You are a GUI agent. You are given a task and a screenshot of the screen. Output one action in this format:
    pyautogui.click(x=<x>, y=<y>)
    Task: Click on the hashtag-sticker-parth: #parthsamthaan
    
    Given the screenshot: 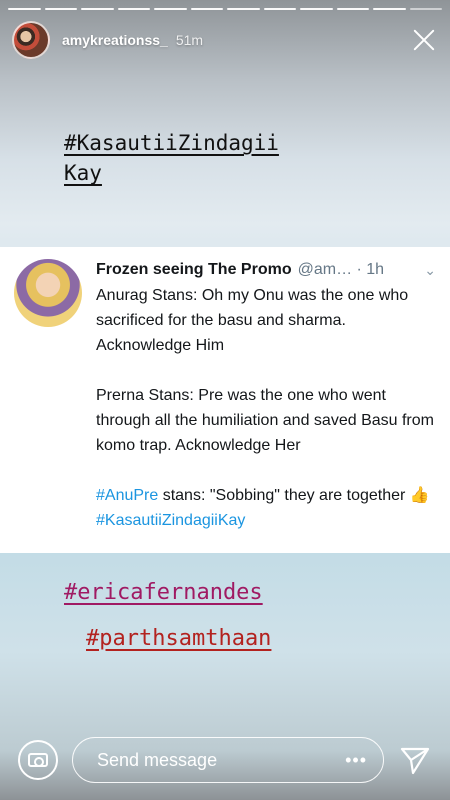 What is the action you would take?
    pyautogui.click(x=178, y=638)
    